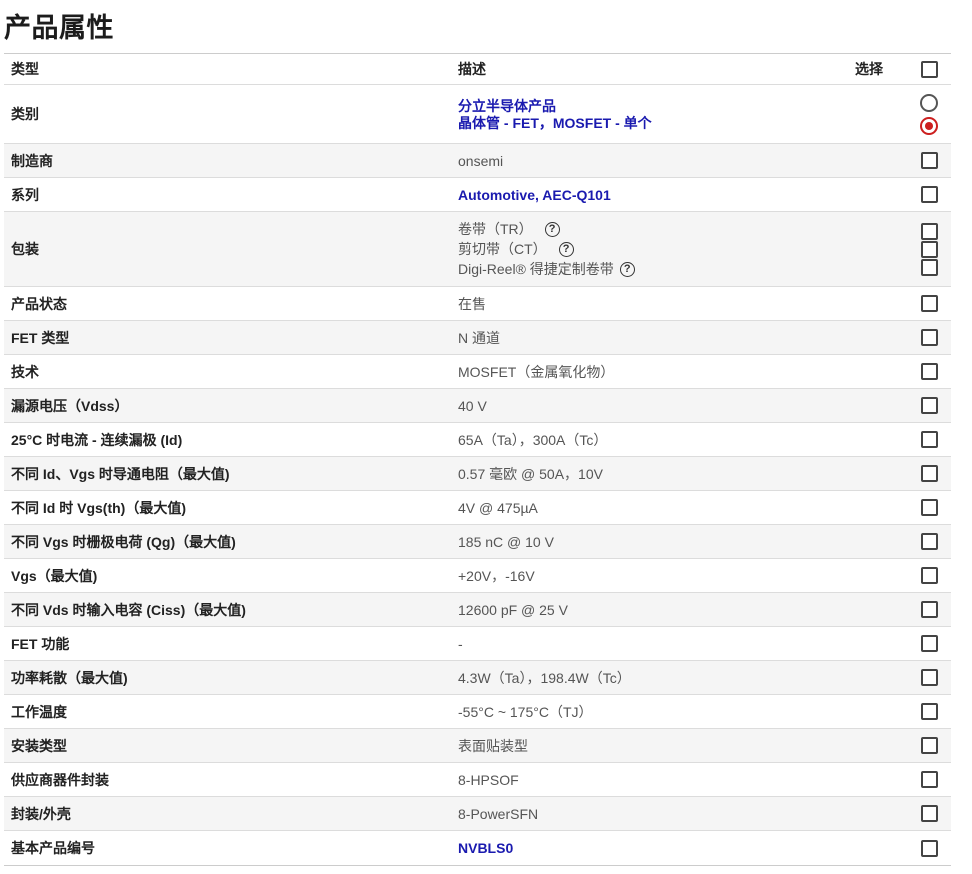  Describe the element at coordinates (97, 439) in the screenshot. I see `row-label: 25°C 时电流 - 连续漏极 (Id)` at that location.